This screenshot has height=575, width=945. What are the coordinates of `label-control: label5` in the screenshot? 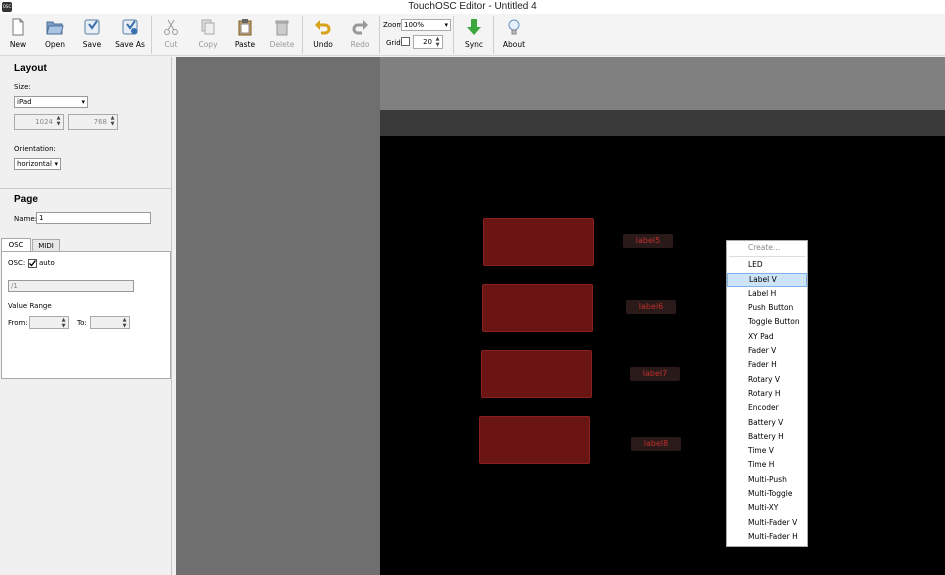 It's located at (648, 241).